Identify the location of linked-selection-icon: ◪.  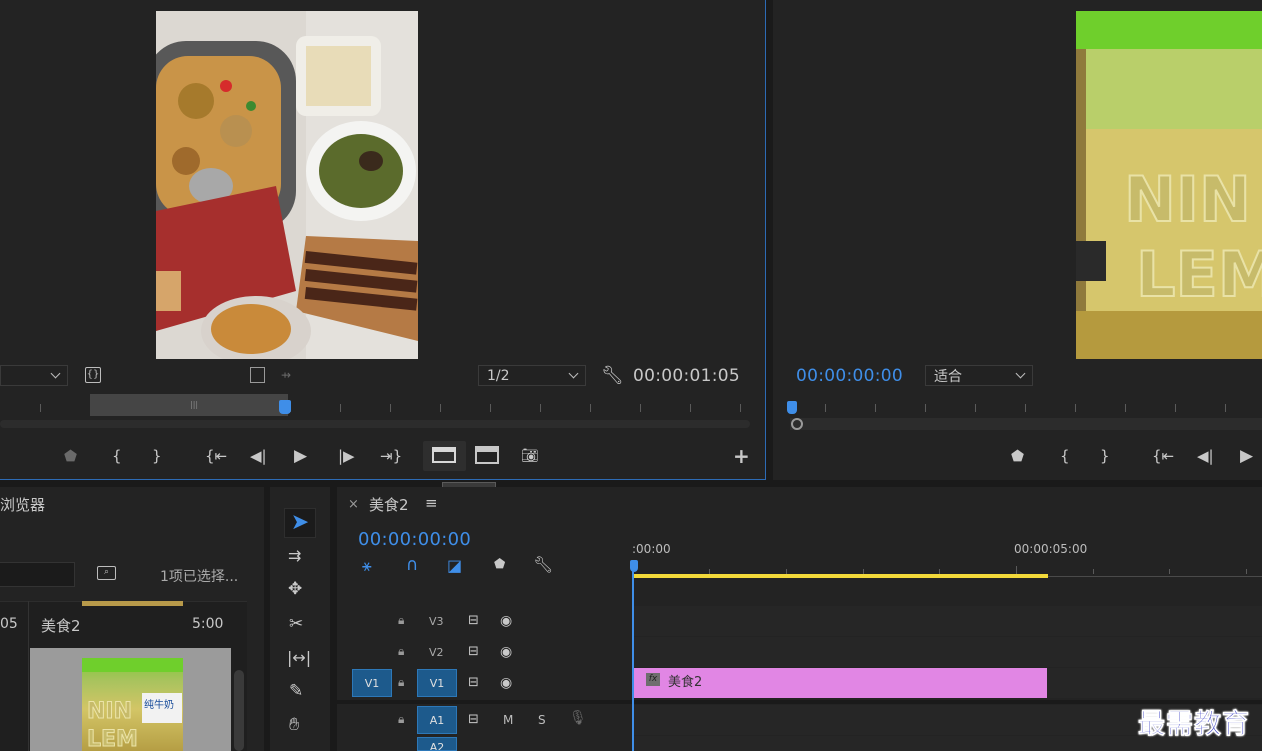
(454, 565).